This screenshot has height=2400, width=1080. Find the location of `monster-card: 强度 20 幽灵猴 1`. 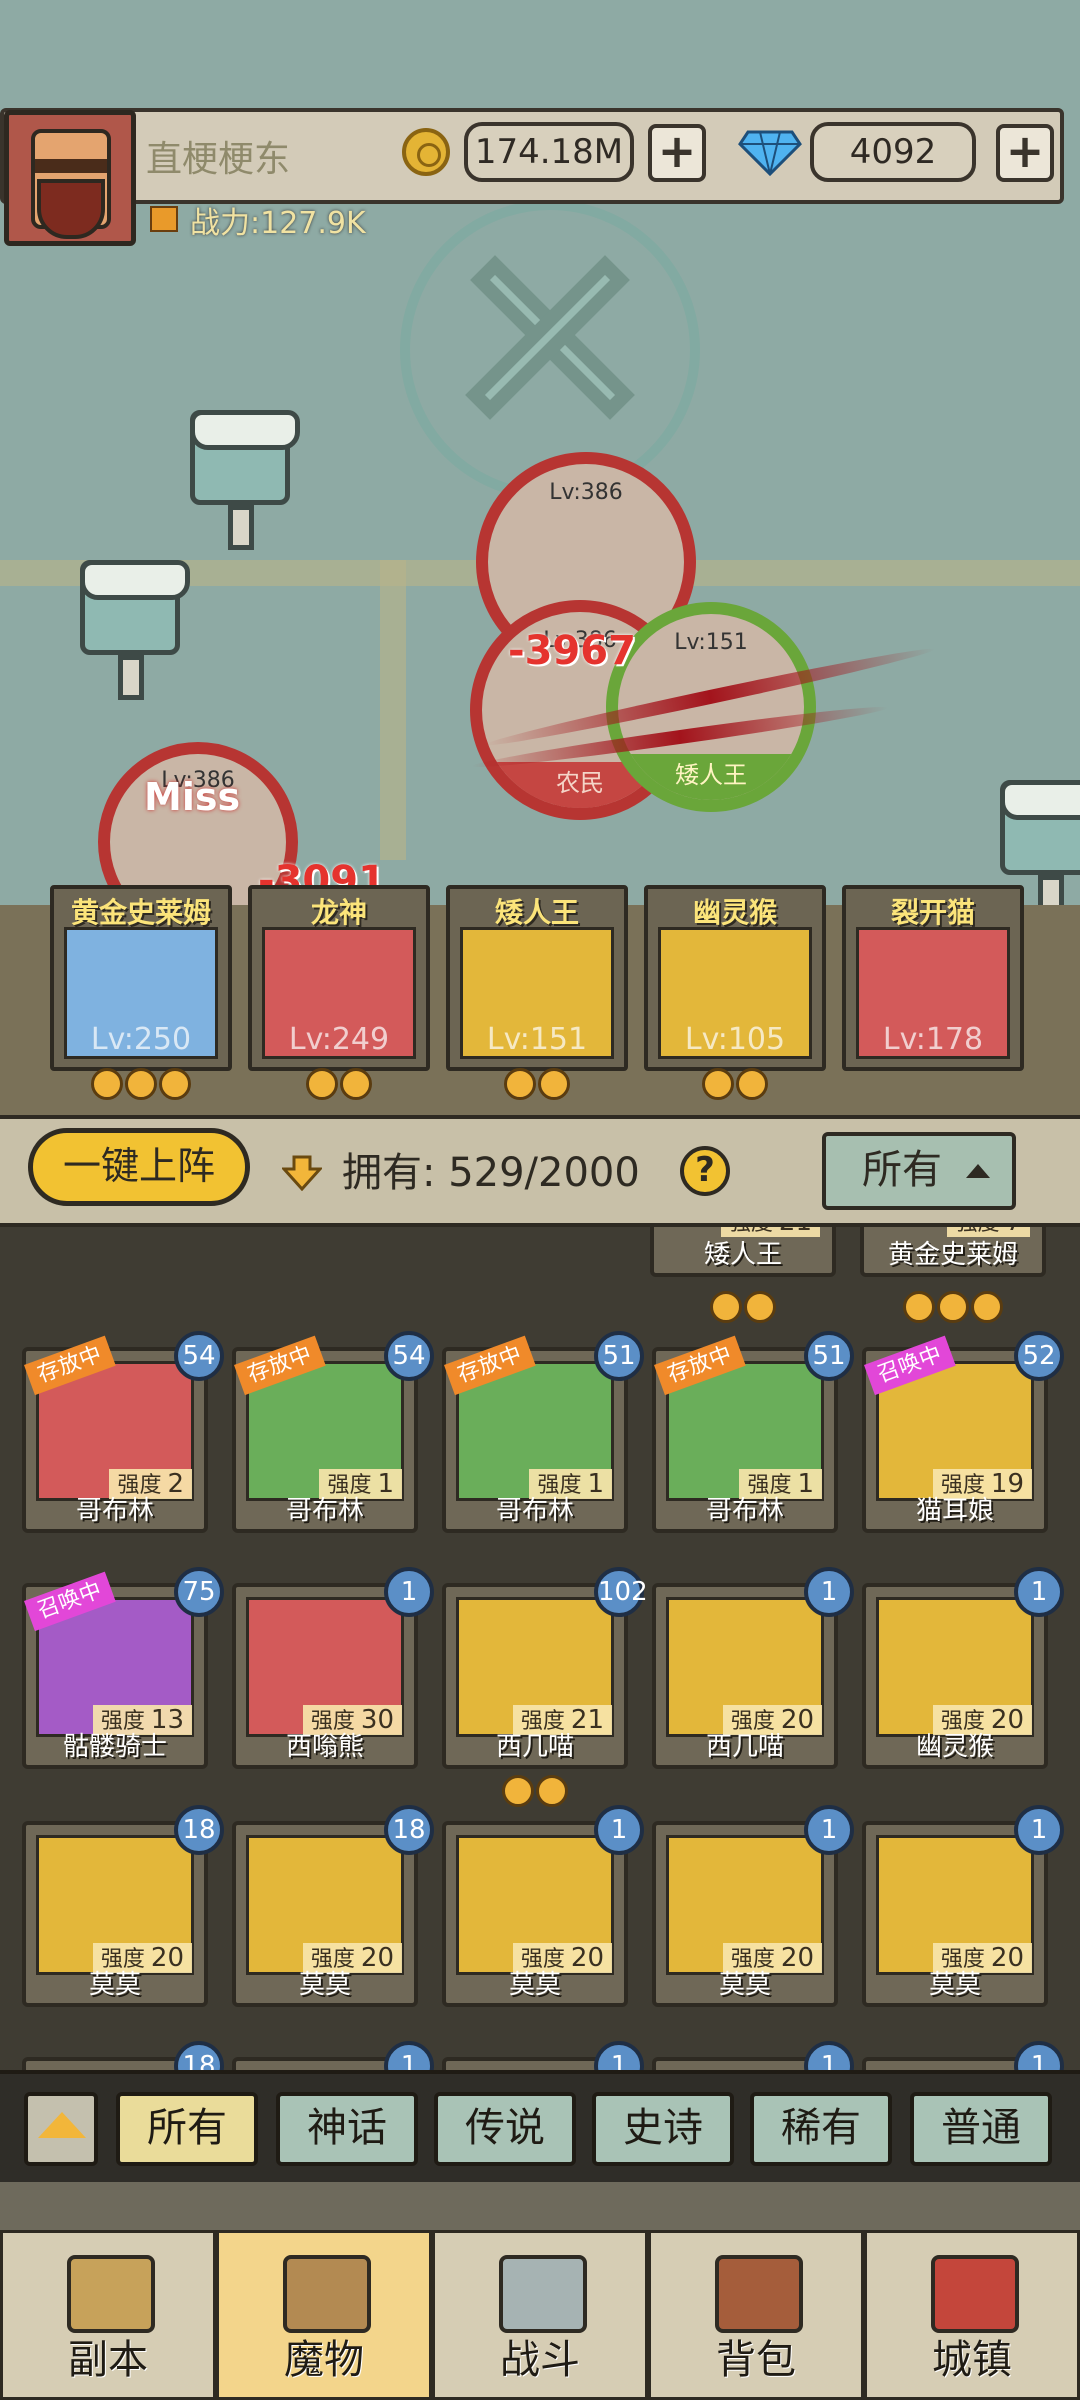

monster-card: 强度 20 幽灵猴 1 is located at coordinates (963, 1668).